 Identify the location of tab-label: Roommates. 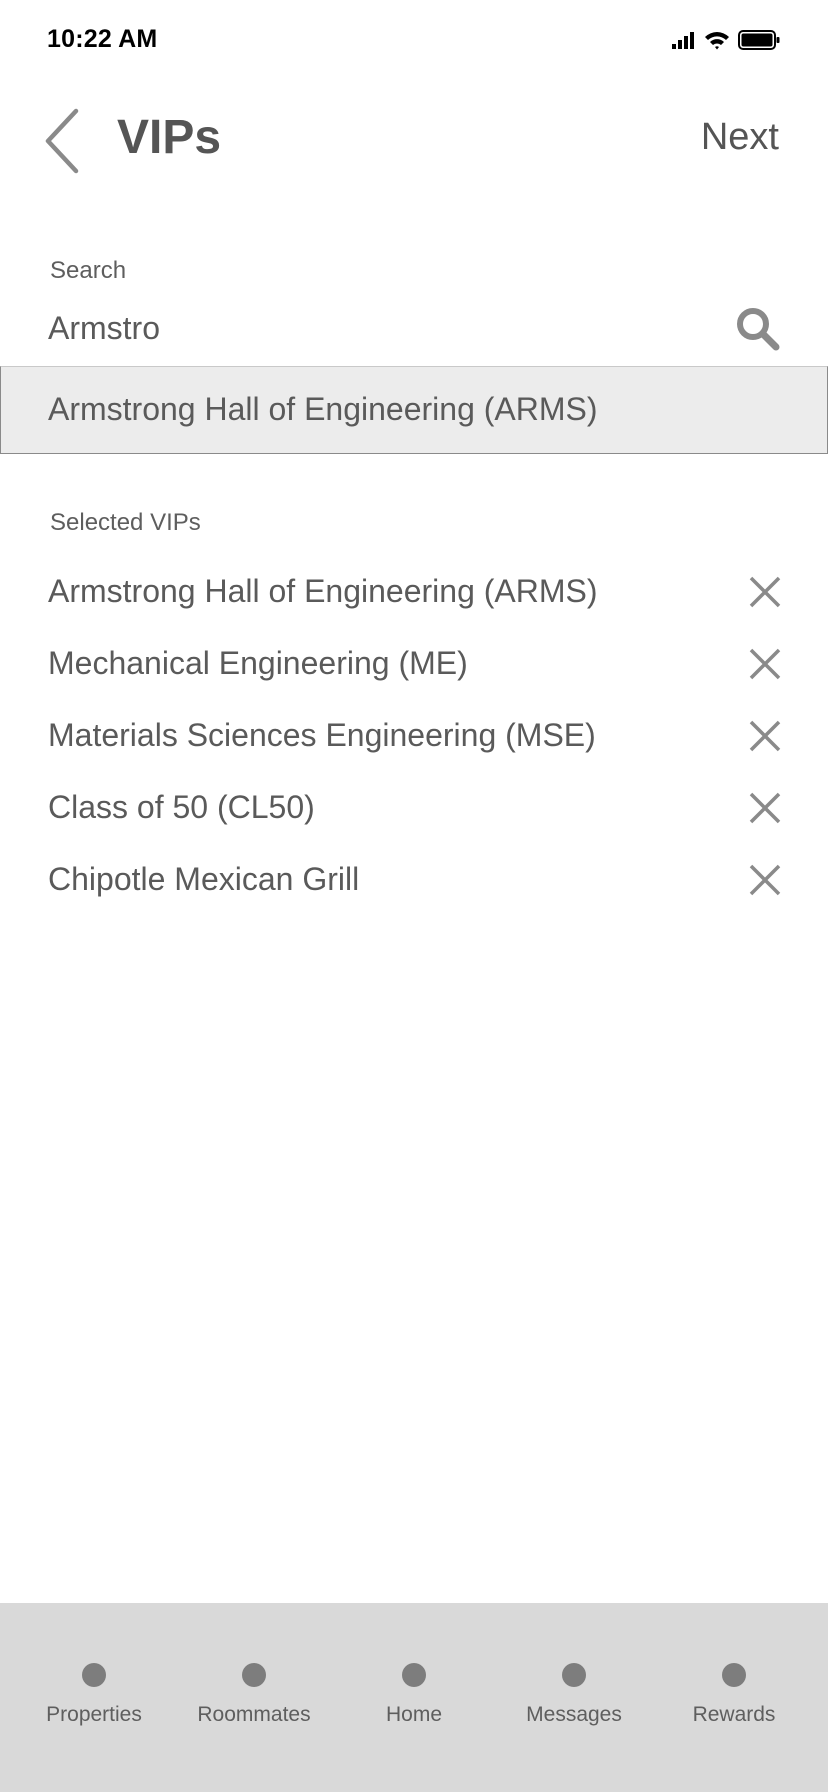
(254, 1714).